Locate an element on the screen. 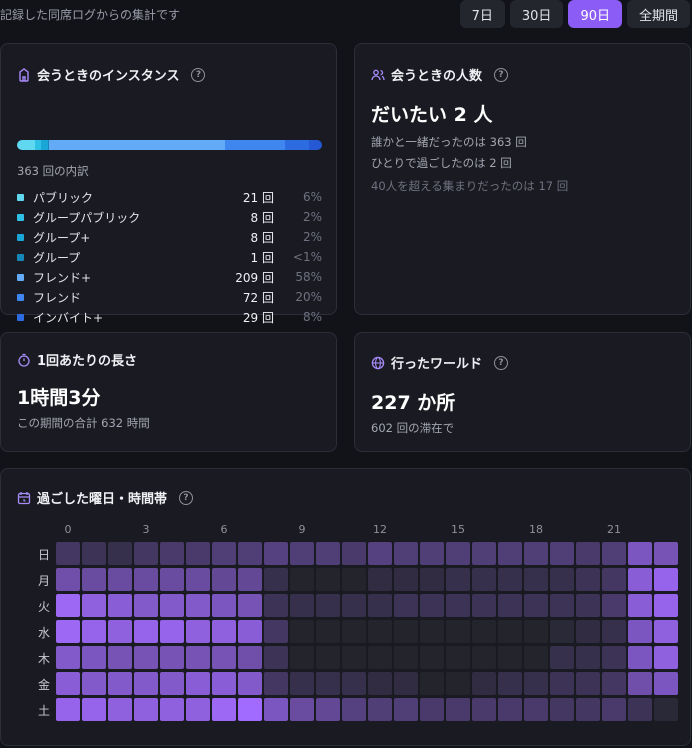 Image resolution: width=692 pixels, height=748 pixels. range-tab-90d: 90日 is located at coordinates (595, 14).